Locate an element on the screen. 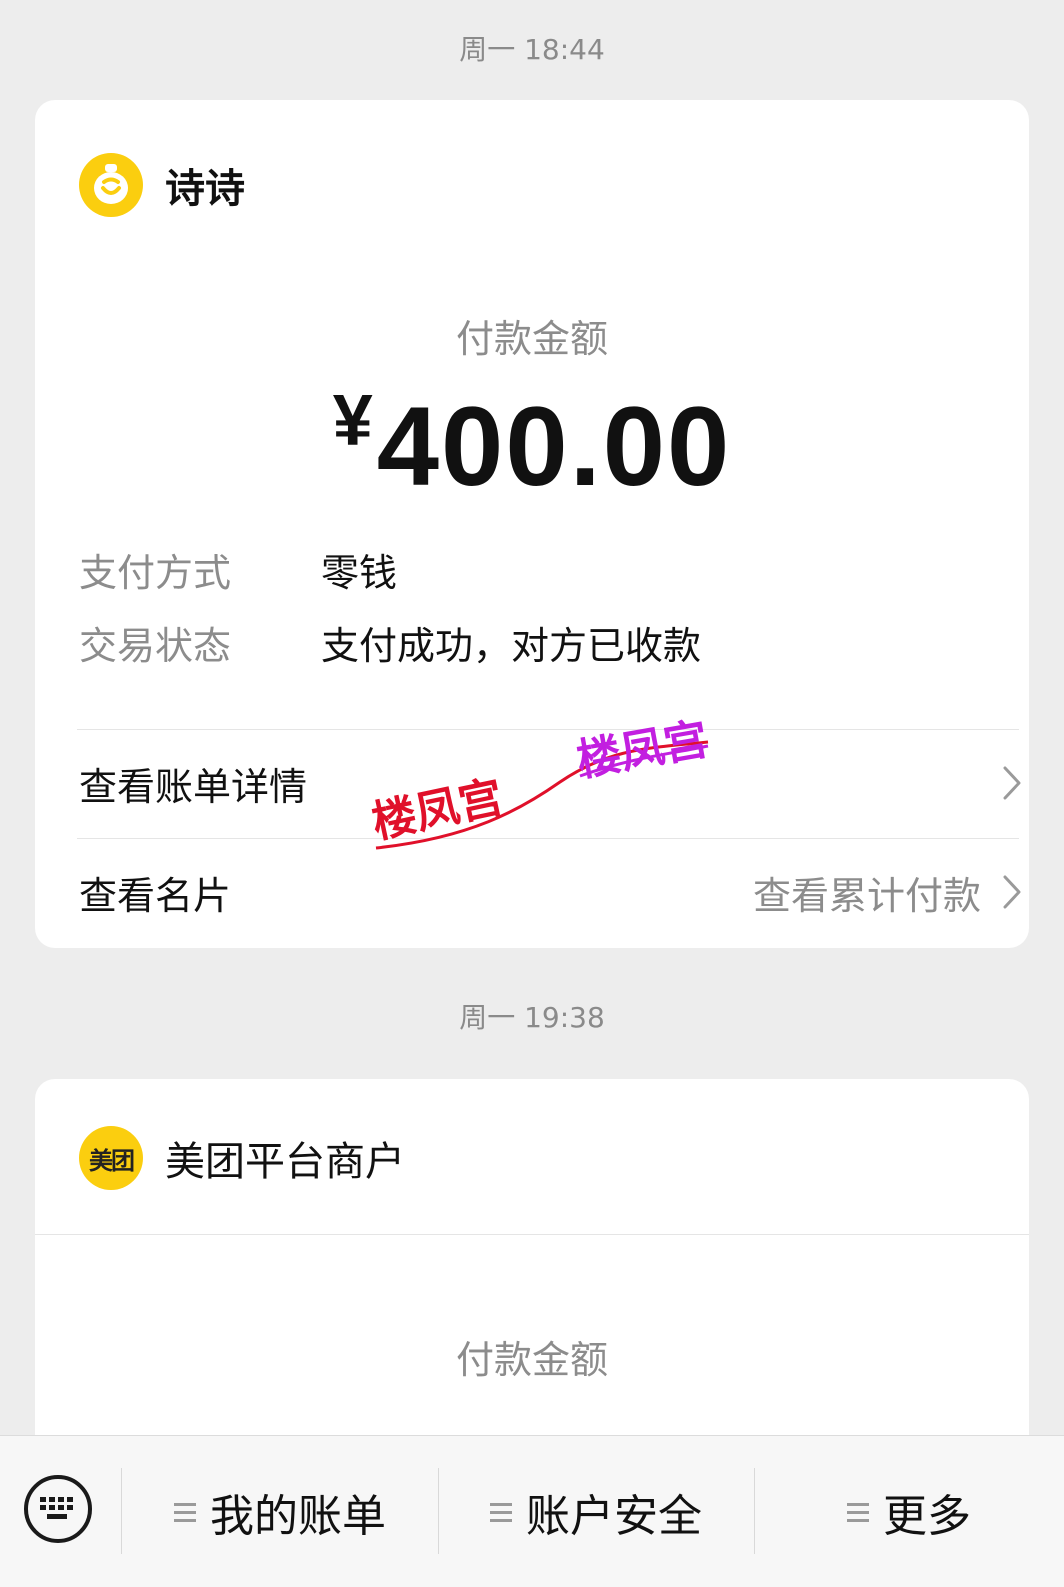 The image size is (1064, 1587). tab-label: 更多 is located at coordinates (927, 1516).